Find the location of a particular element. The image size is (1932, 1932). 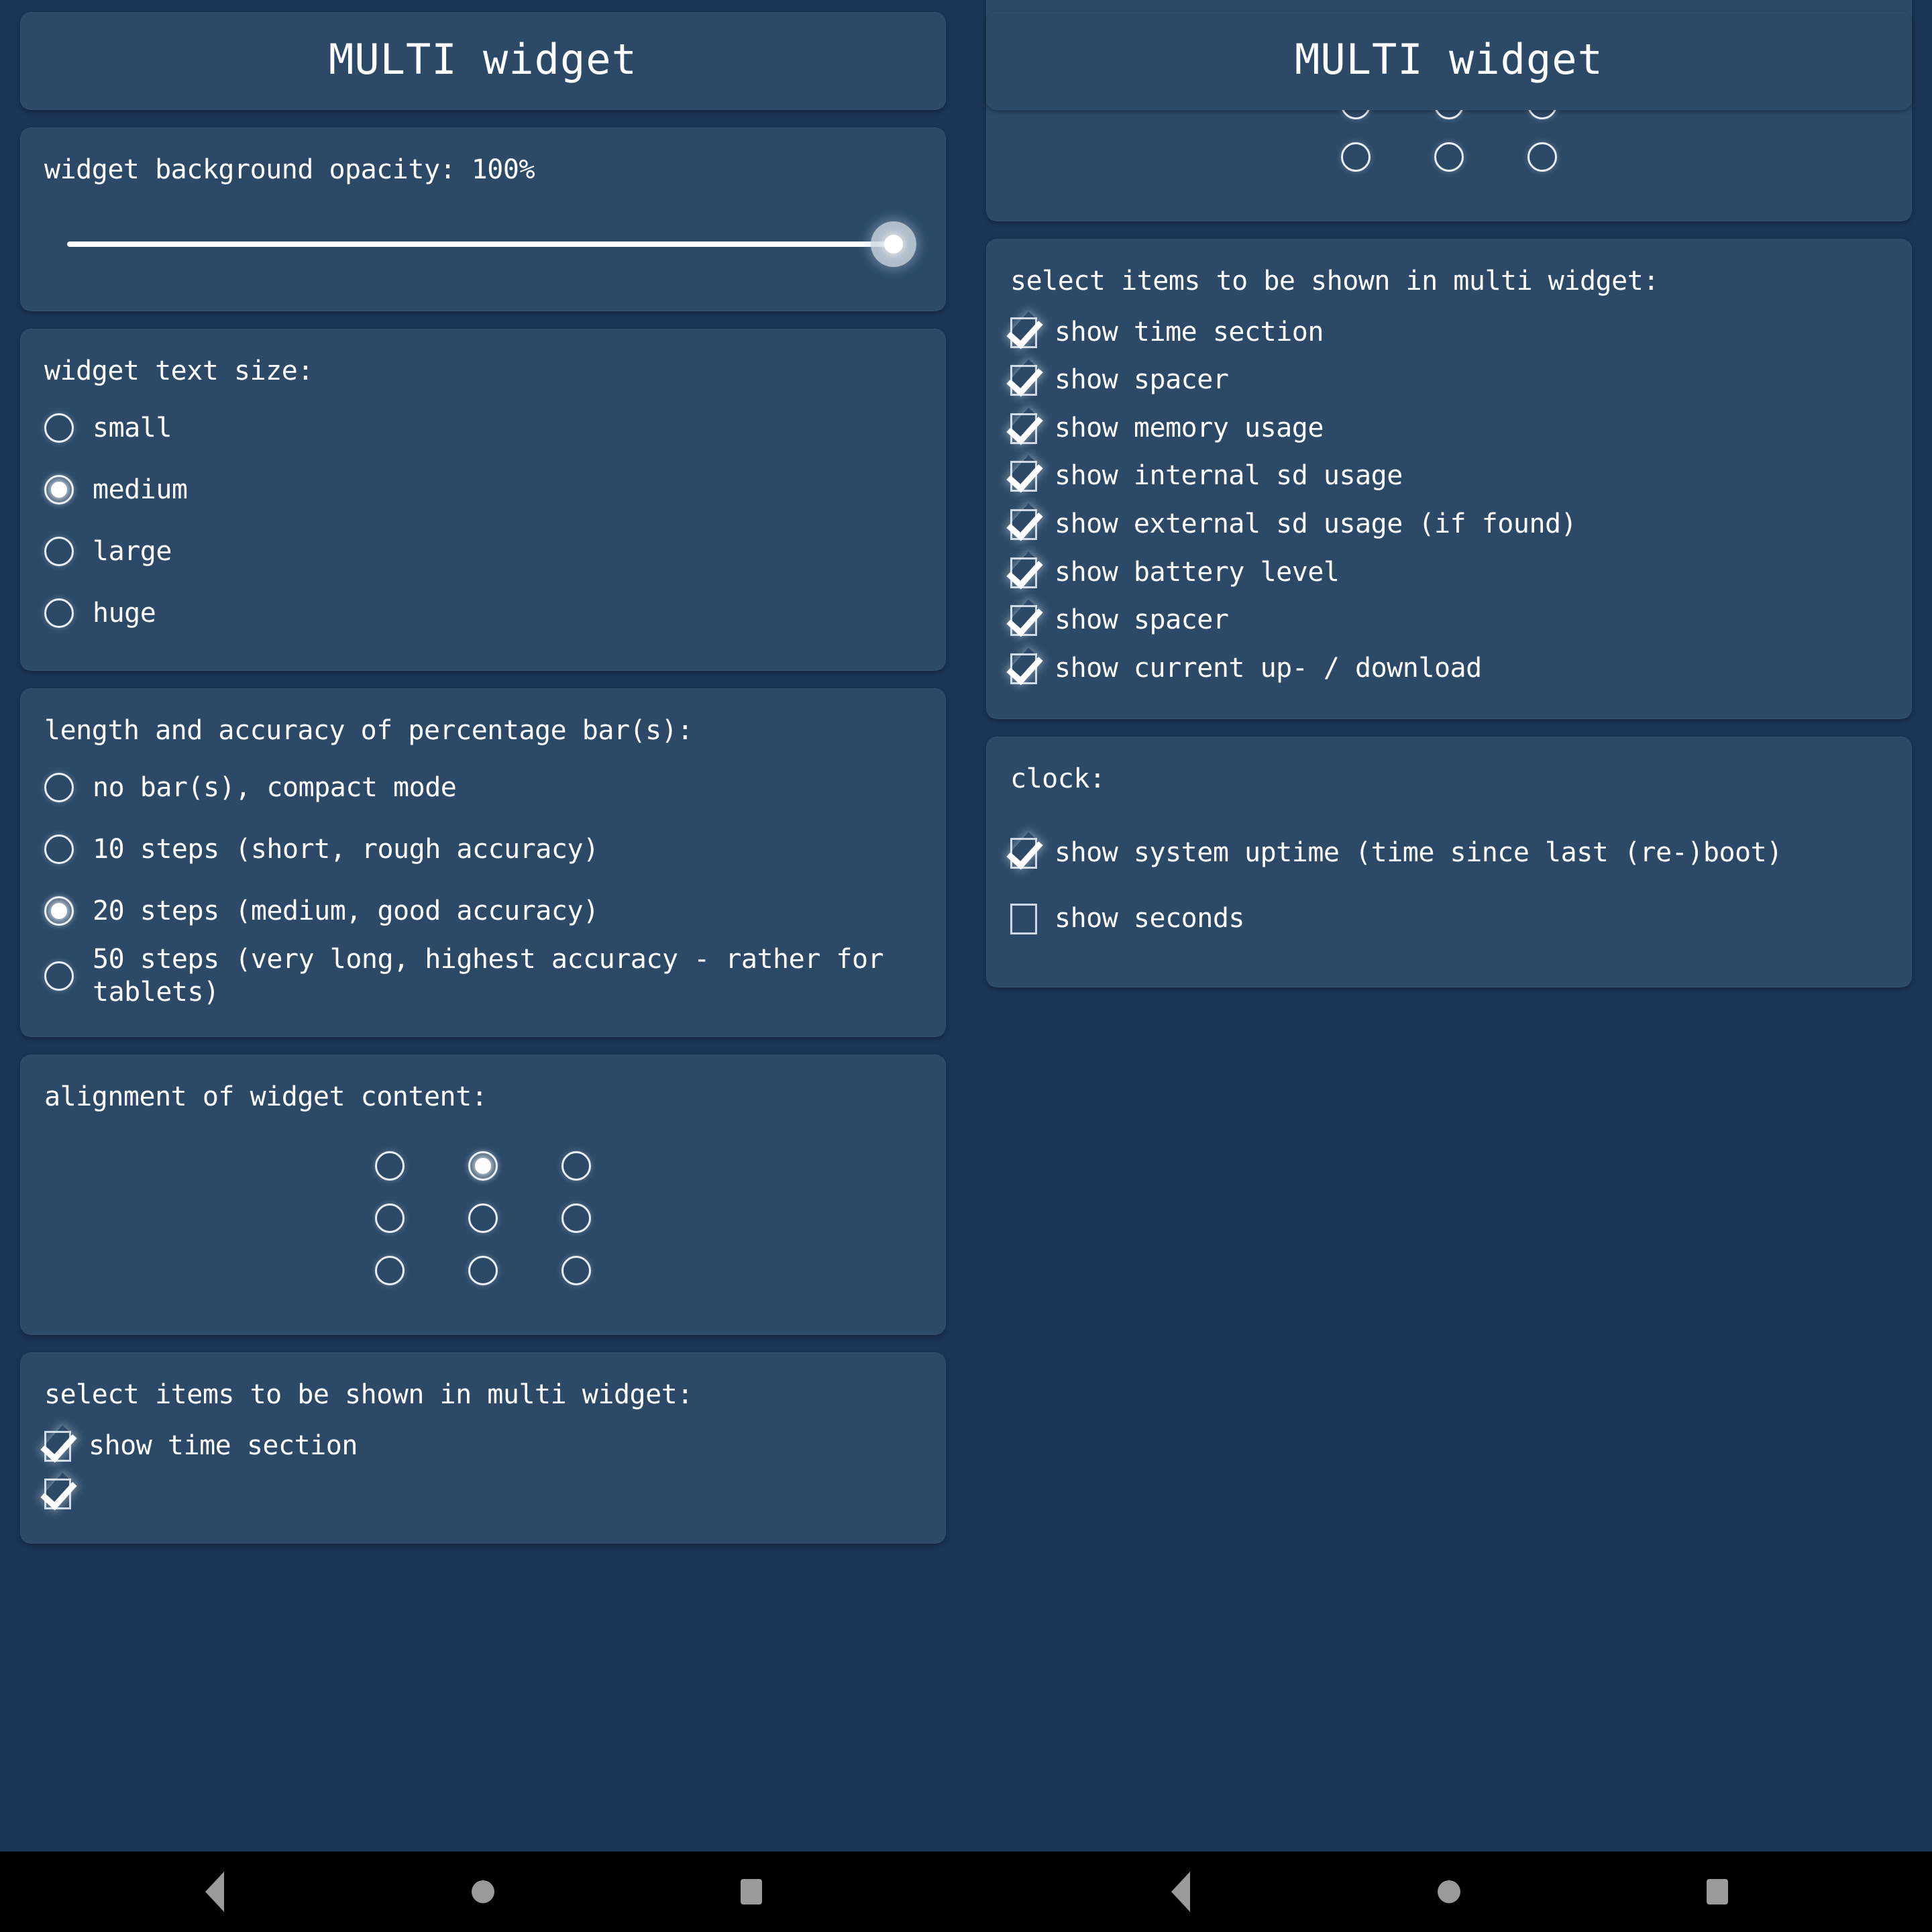

checkbox-option-show-memory-usage: show memory usage is located at coordinates (1449, 429).